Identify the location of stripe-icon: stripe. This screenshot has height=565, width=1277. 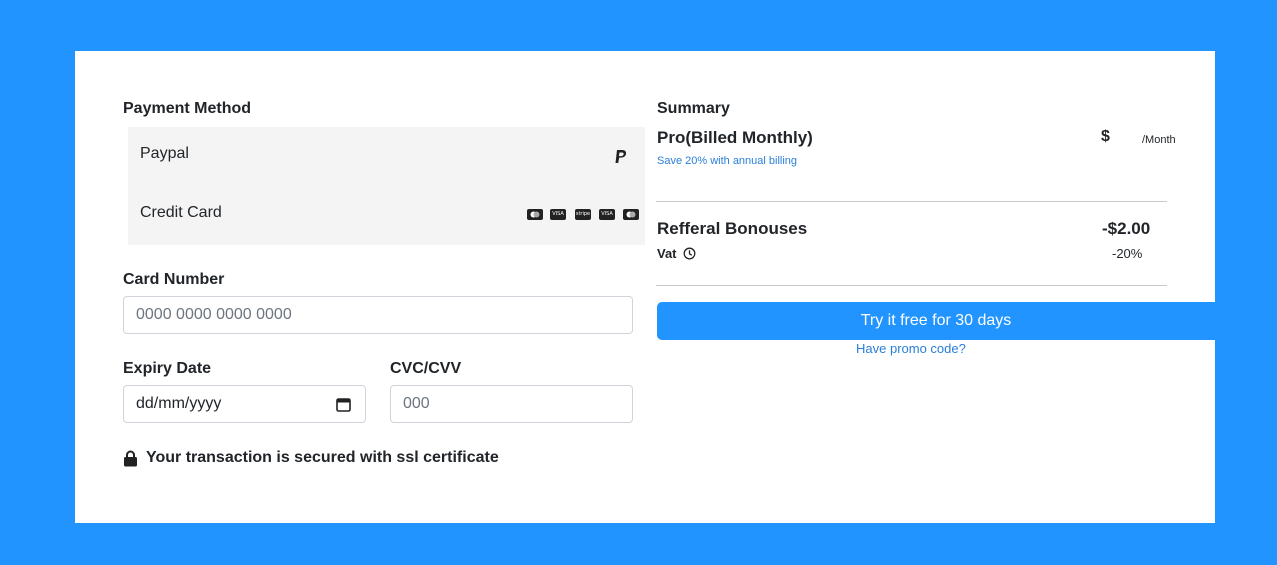
(583, 214).